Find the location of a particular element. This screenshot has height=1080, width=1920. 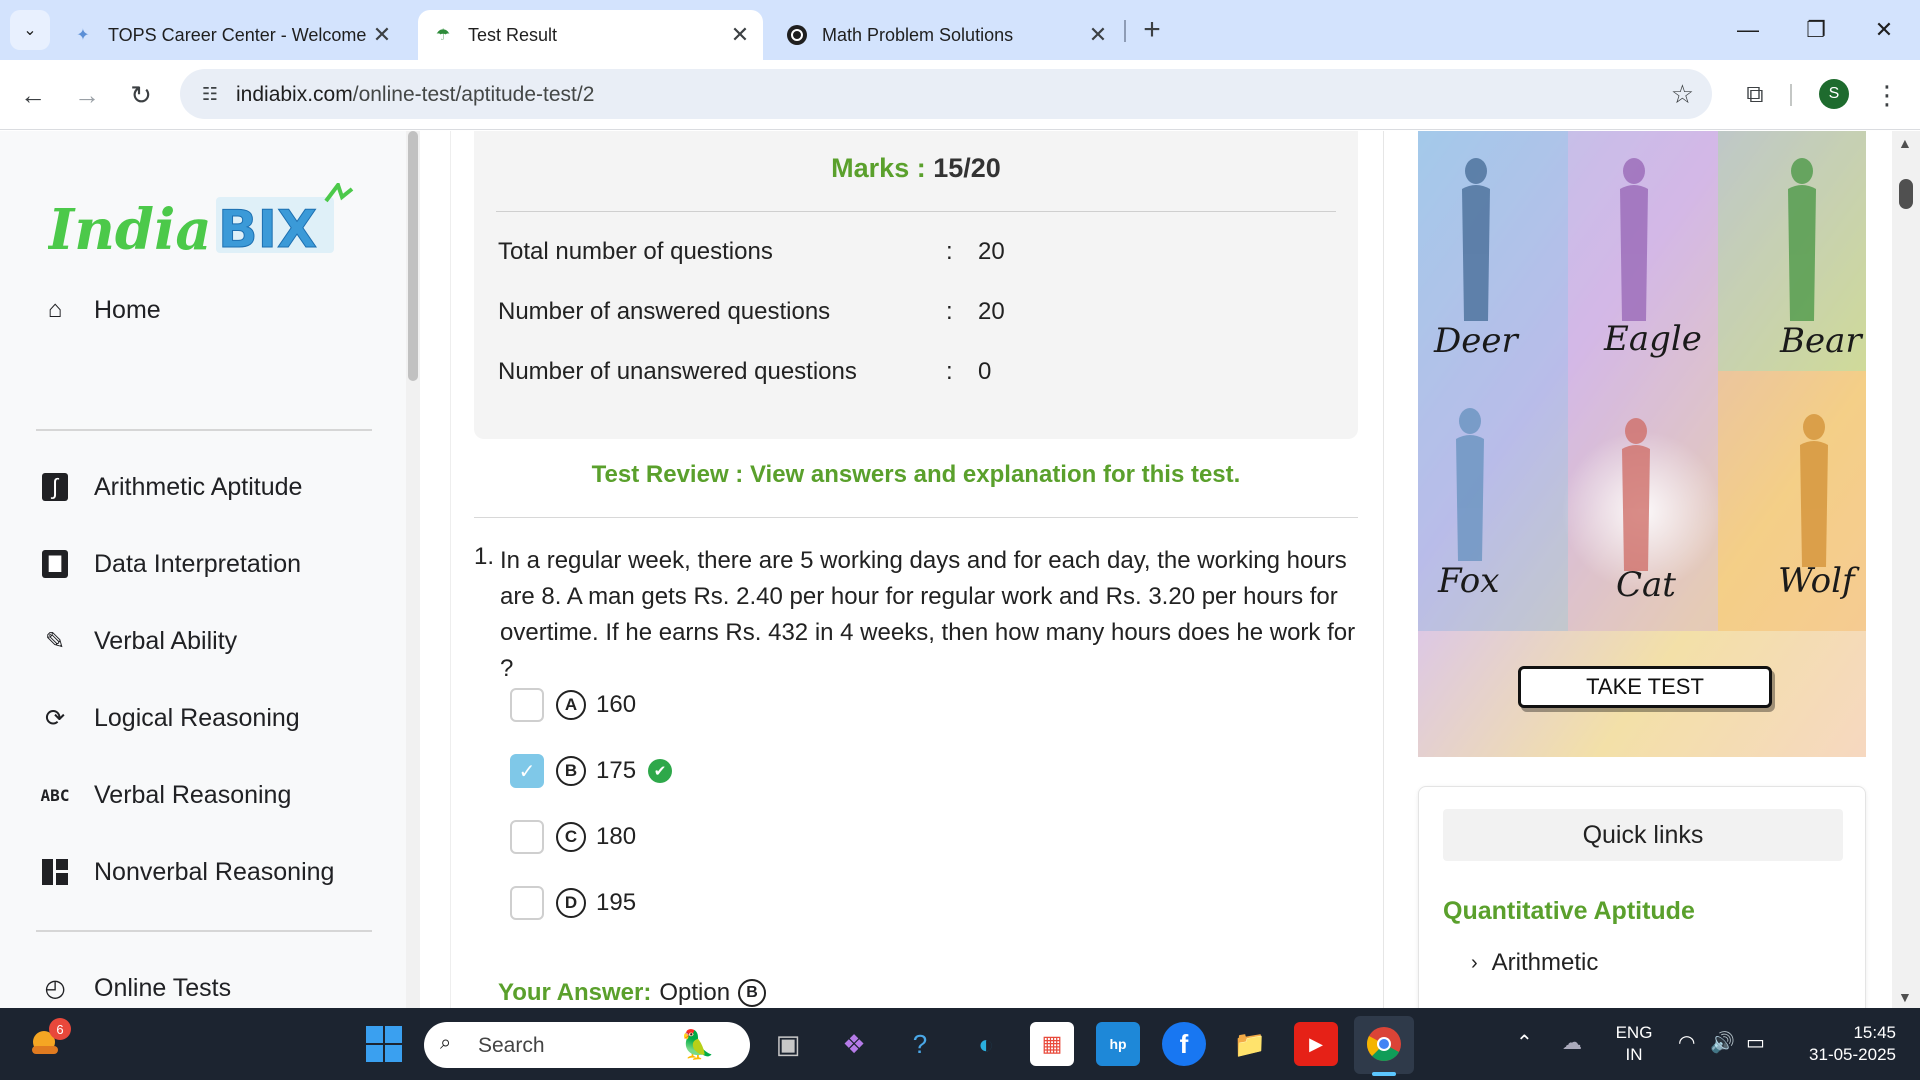

sidebar-item-label: Data Interpretation is located at coordinates (198, 563).